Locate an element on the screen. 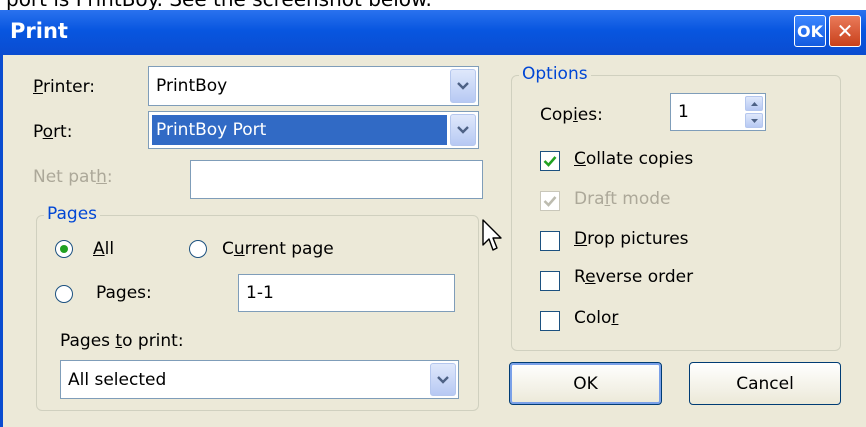 This screenshot has height=427, width=866. ok-button: OK is located at coordinates (585, 383).